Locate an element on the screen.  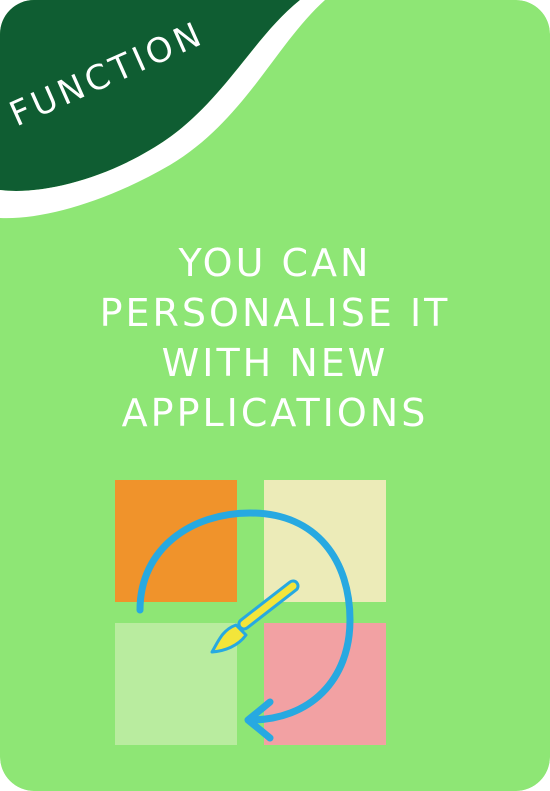
headline-line-4: APPLICATIONS is located at coordinates (275, 413).